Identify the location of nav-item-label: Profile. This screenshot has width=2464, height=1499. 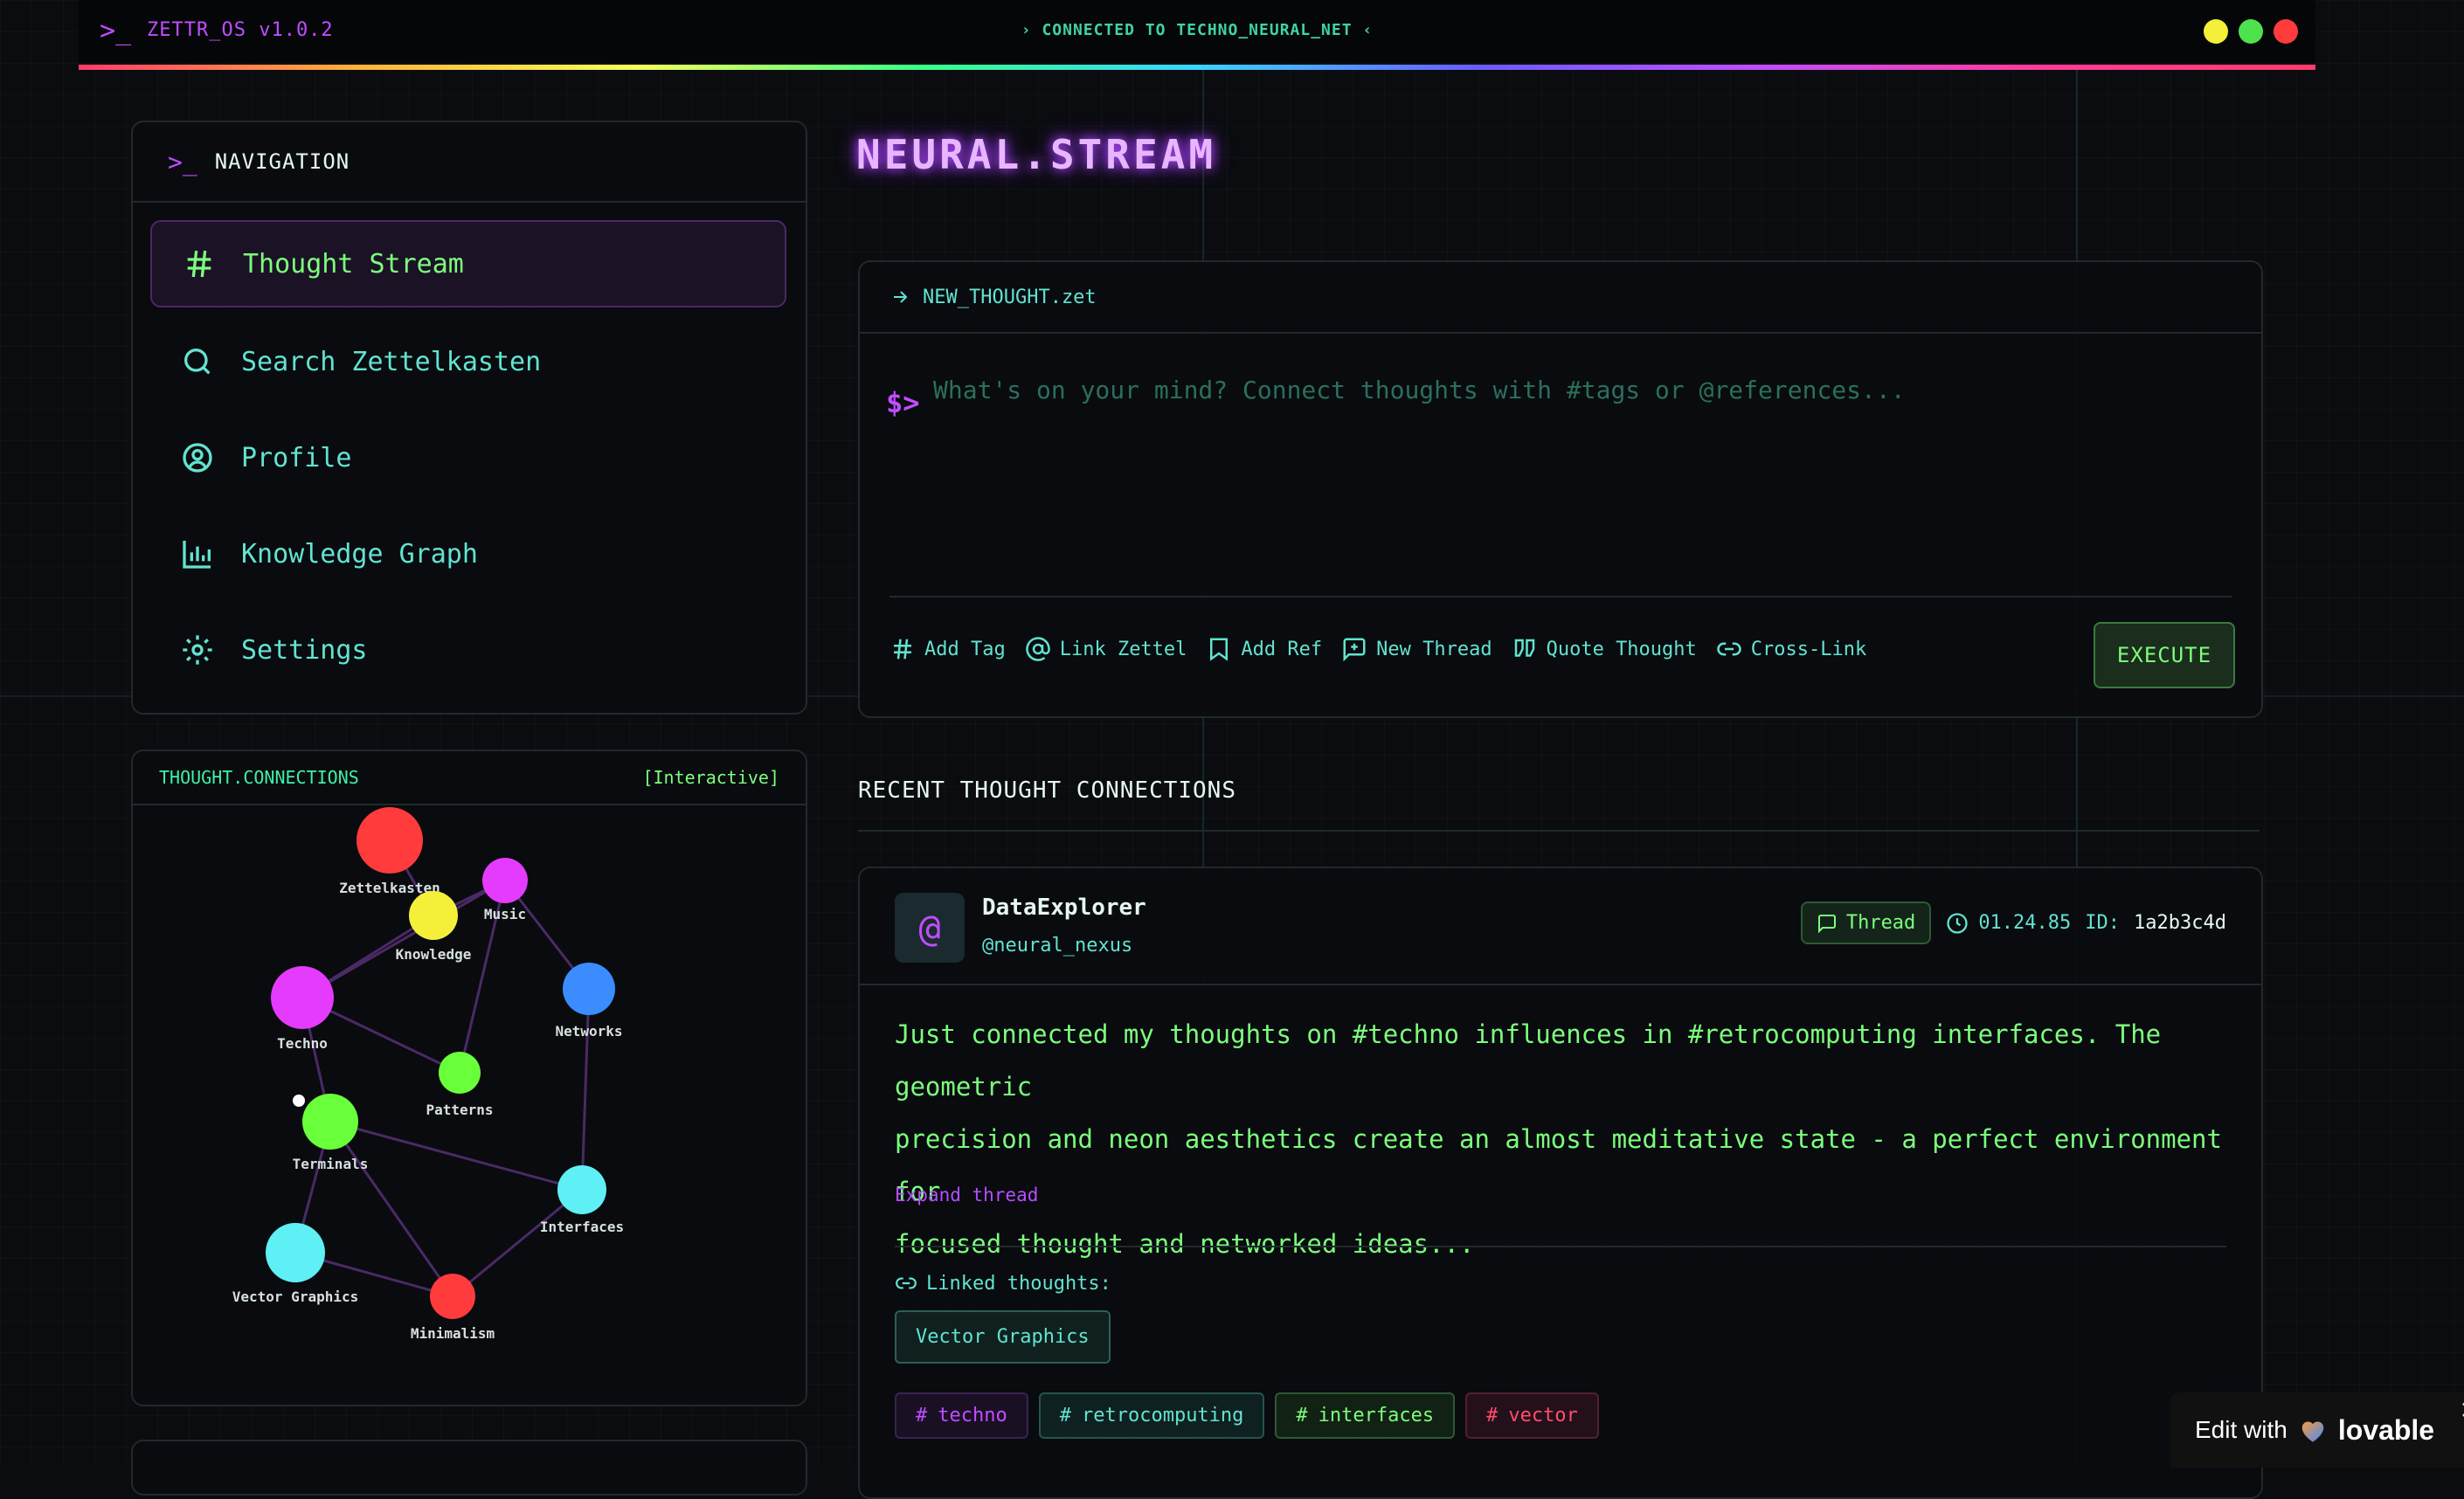
(296, 457).